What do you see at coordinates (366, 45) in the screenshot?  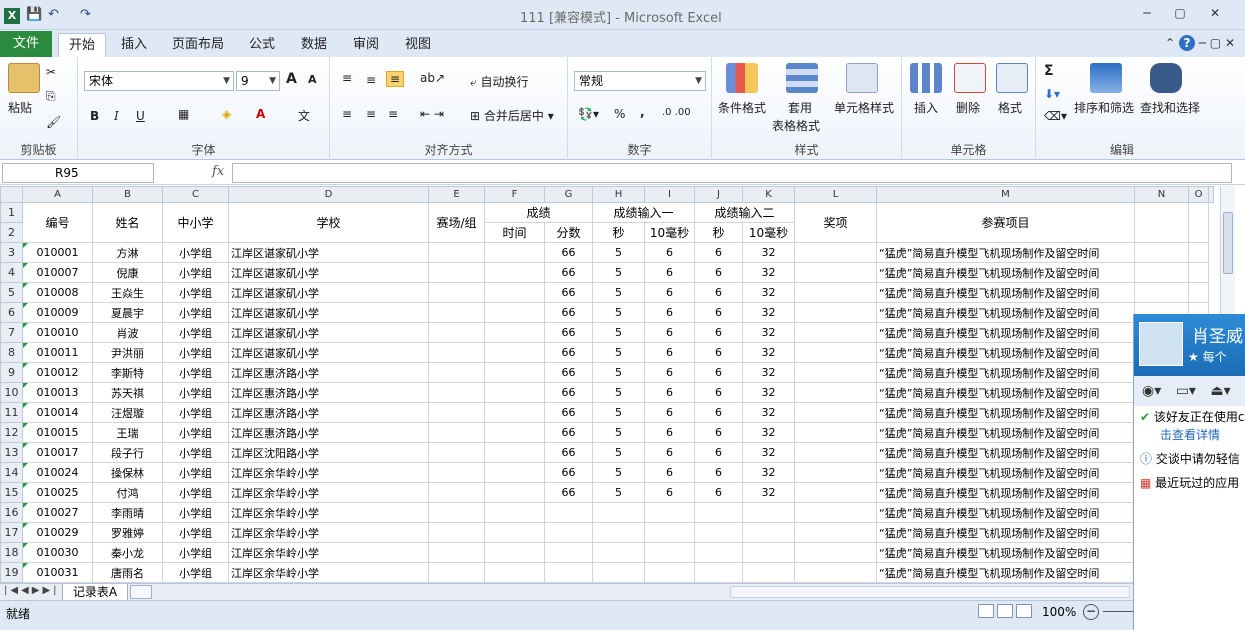 I see `tab-review: 审阅` at bounding box center [366, 45].